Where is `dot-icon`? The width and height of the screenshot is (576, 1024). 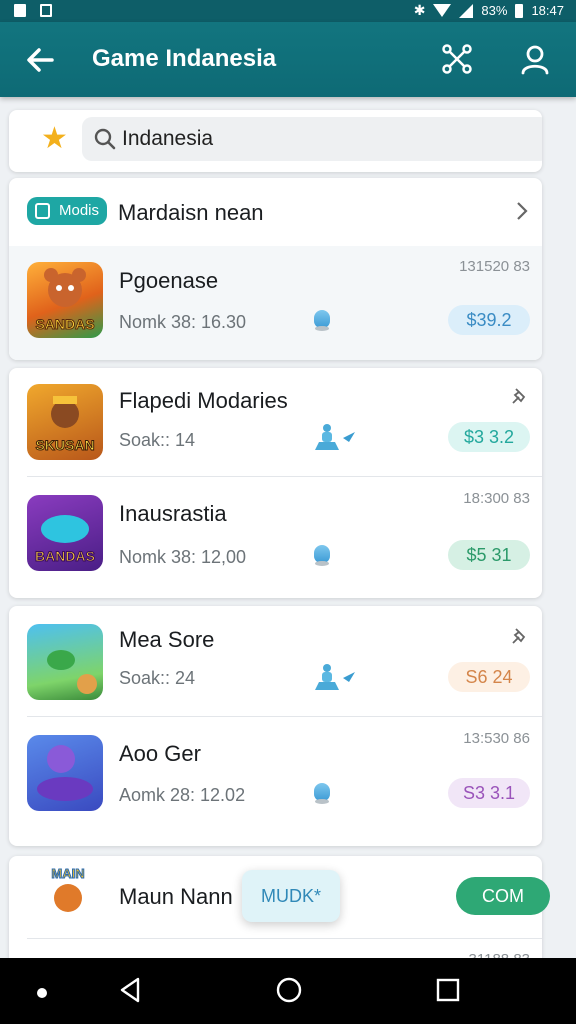 dot-icon is located at coordinates (42, 993).